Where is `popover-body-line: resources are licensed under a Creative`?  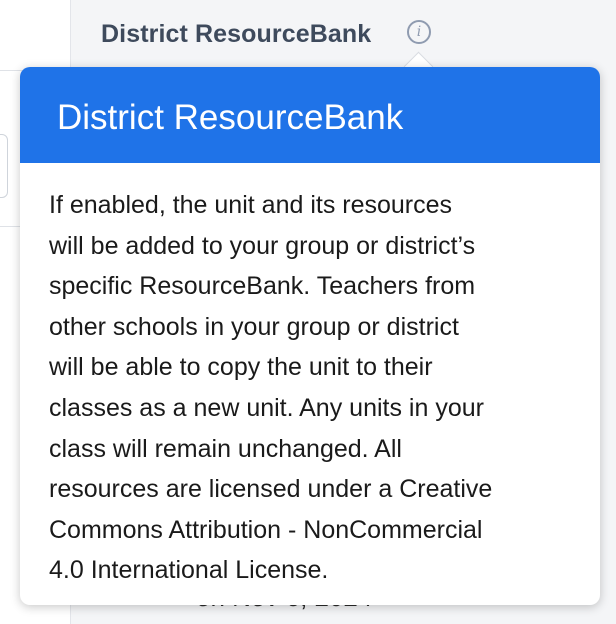 popover-body-line: resources are licensed under a Creative is located at coordinates (271, 489).